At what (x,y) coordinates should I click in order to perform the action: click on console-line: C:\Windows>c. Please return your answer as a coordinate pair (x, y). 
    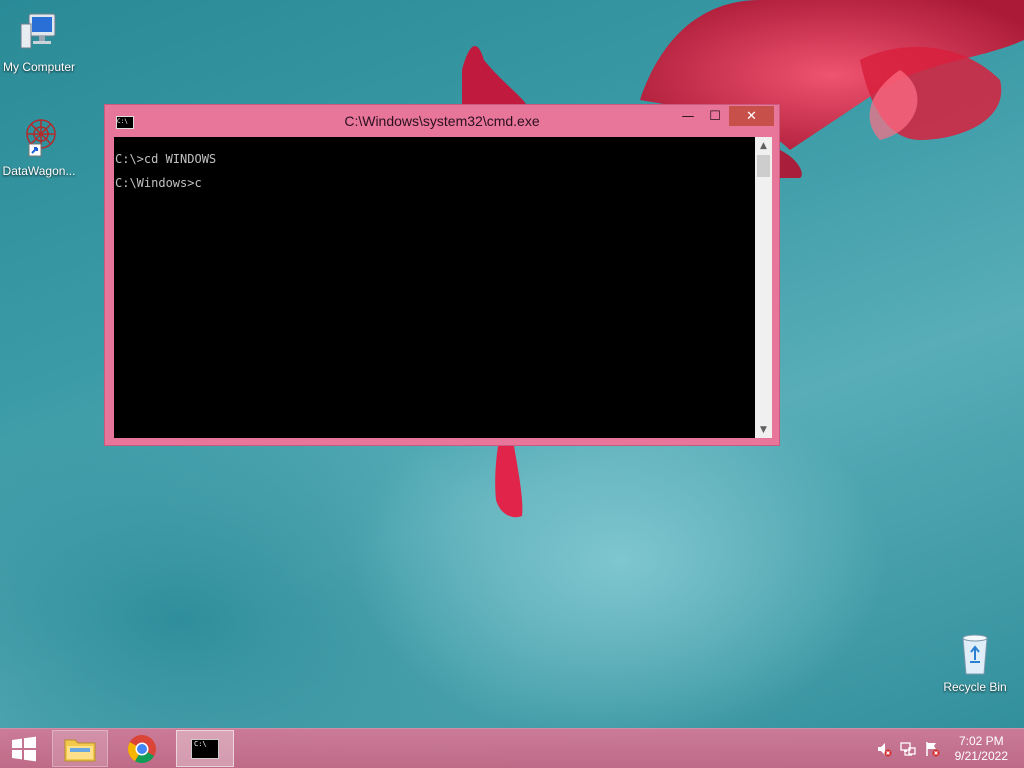
    Looking at the image, I should click on (158, 183).